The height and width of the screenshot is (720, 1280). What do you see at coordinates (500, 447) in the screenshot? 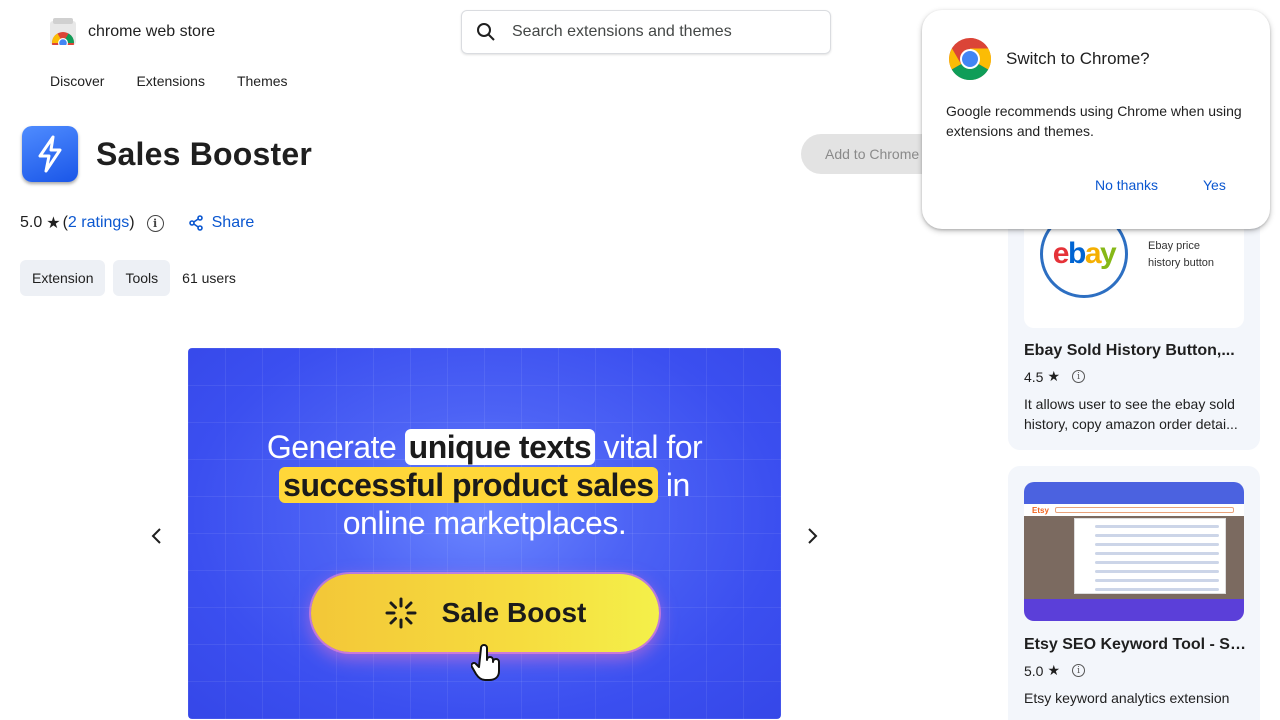
I see `headline-highlight: unique texts` at bounding box center [500, 447].